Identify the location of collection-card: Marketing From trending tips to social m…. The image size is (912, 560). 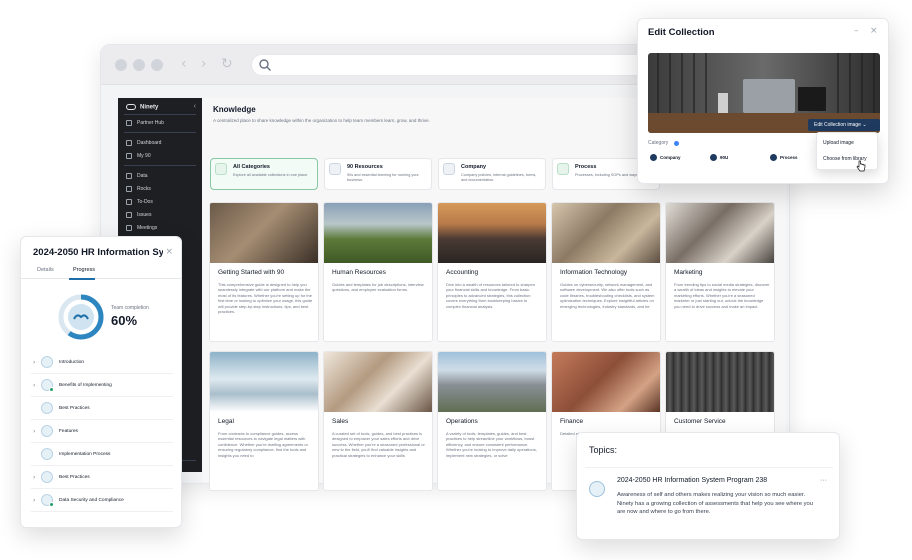
(720, 272).